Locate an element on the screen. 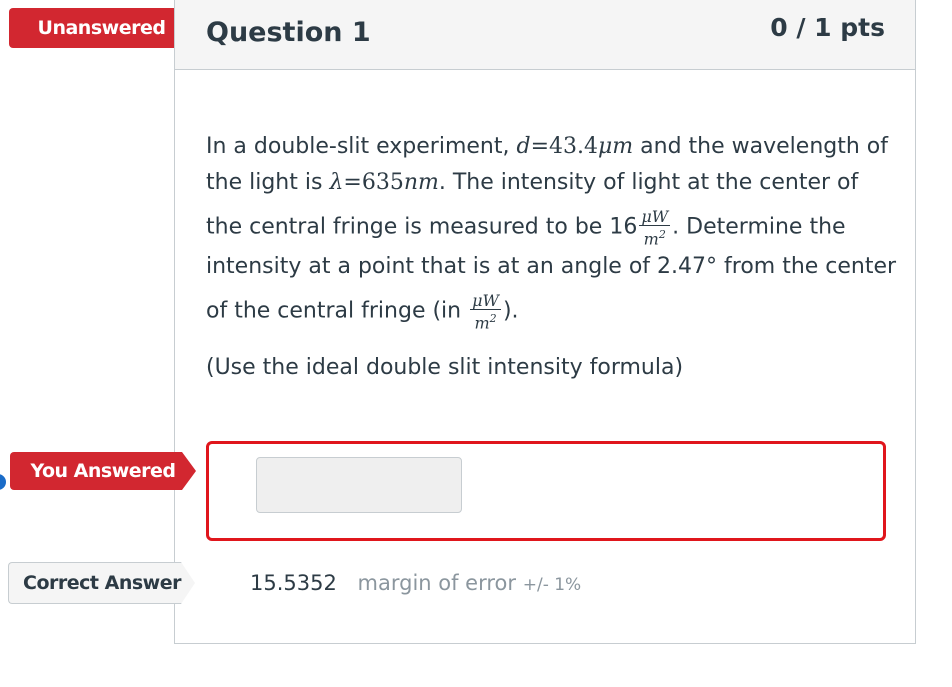 Image resolution: width=952 pixels, height=687 pixels. correct-answer-label: Correct Answer is located at coordinates (102, 583).